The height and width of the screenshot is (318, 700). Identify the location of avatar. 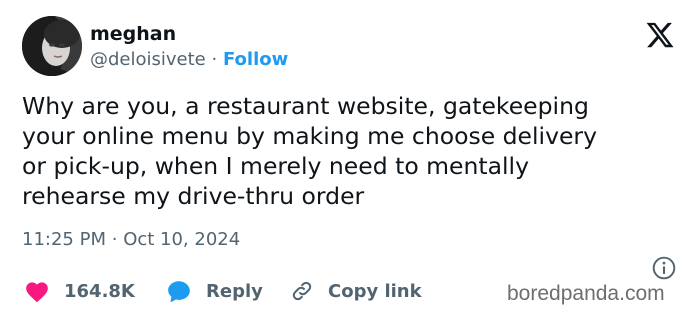
(52, 46).